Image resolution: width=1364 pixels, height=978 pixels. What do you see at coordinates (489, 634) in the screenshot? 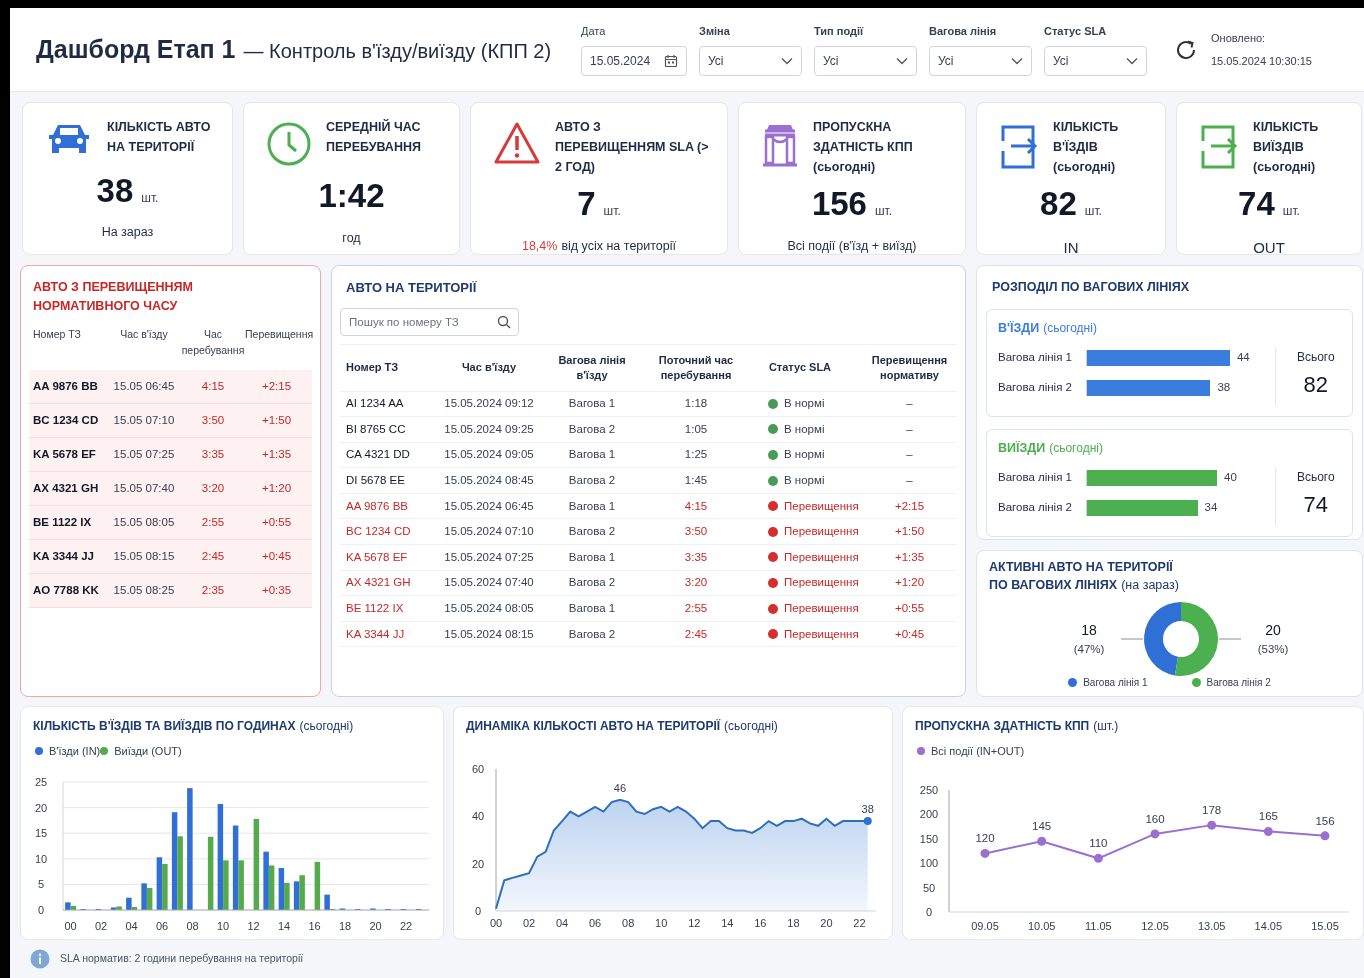
I see `table-cell-text: 15.05.2024 08:15` at bounding box center [489, 634].